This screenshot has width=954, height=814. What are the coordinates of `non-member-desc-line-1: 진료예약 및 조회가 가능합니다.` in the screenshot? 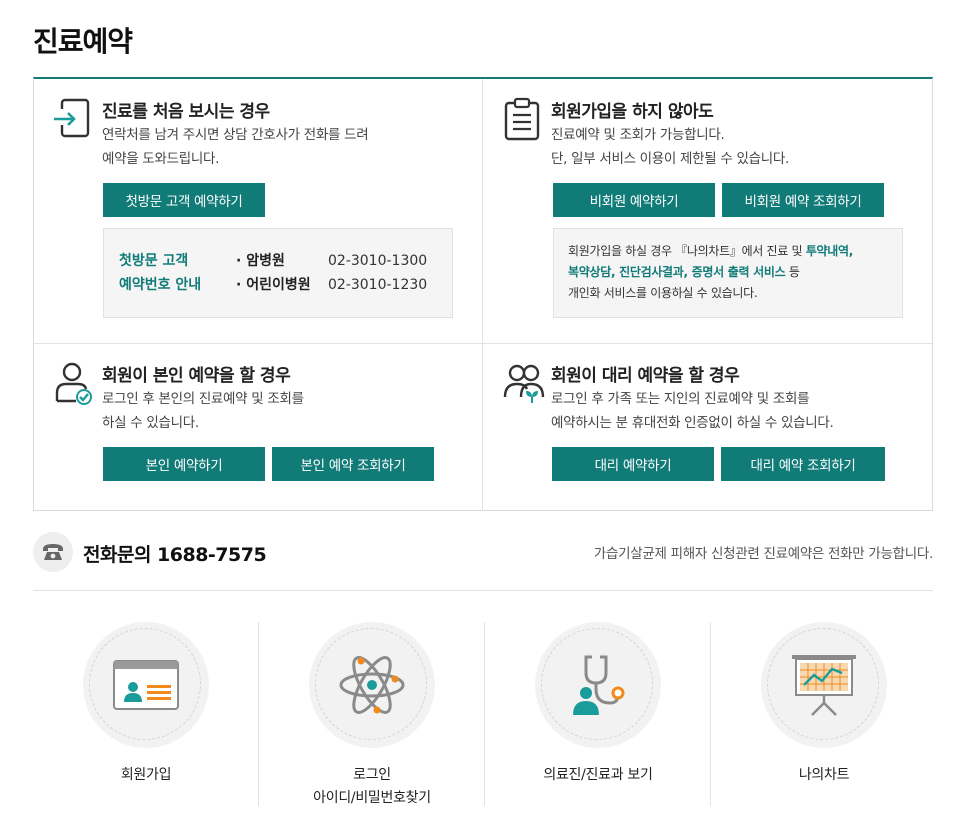 It's located at (638, 135).